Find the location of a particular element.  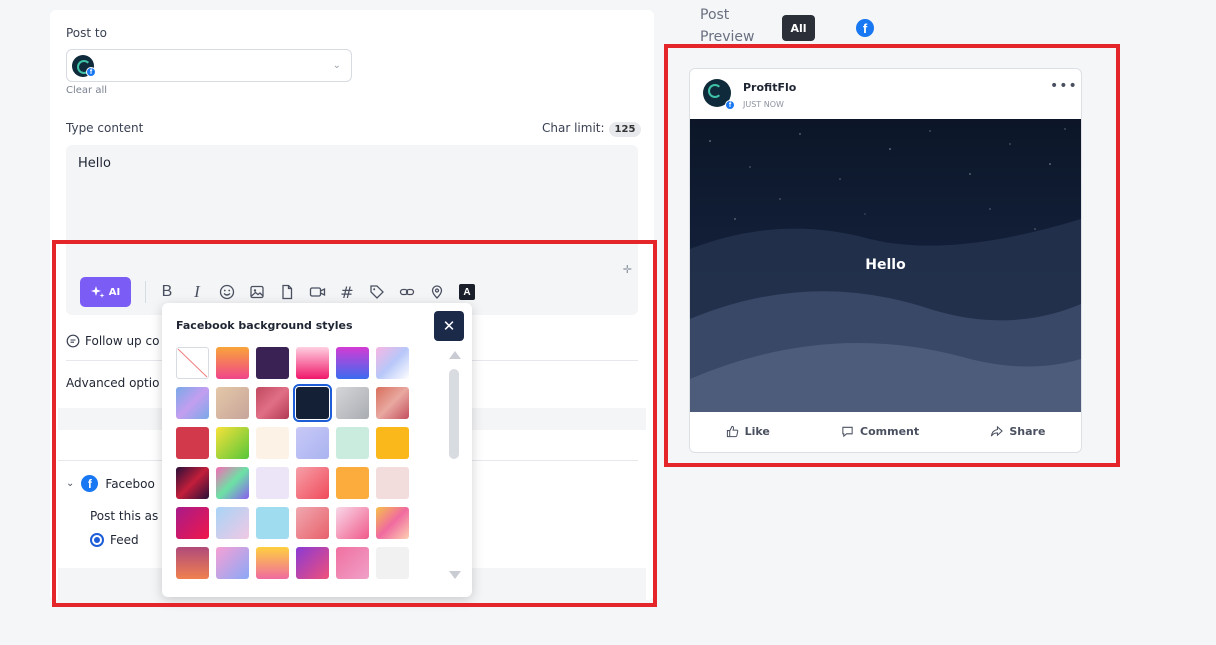

close-button: ✕ is located at coordinates (449, 326).